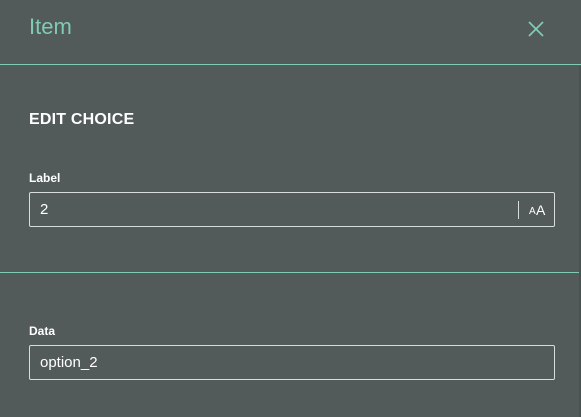  I want to click on section-title: EDIT CHOICE, so click(82, 119).